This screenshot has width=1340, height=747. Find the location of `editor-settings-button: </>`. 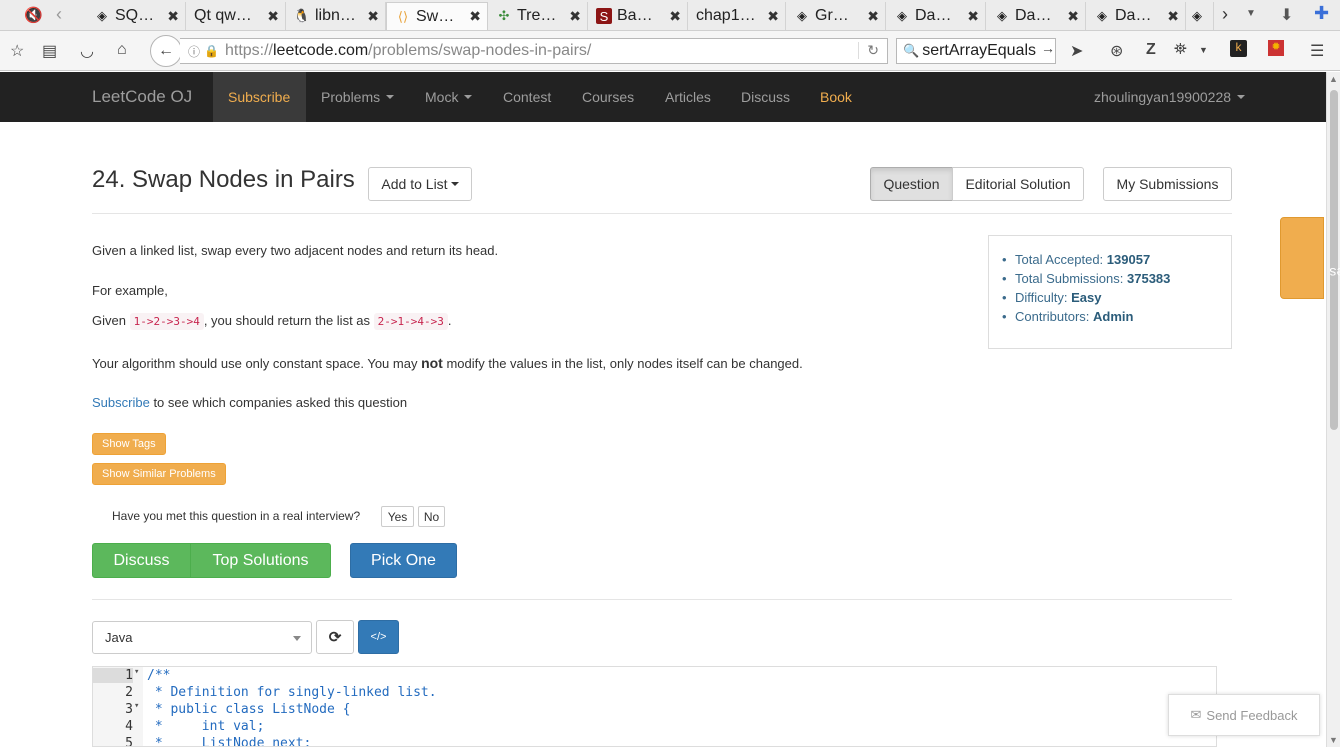

editor-settings-button: </> is located at coordinates (378, 637).